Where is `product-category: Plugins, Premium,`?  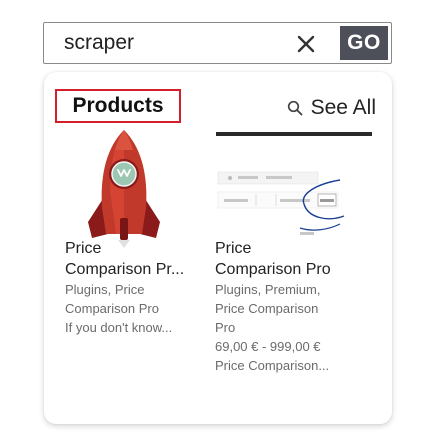 product-category: Plugins, Premium, is located at coordinates (268, 289).